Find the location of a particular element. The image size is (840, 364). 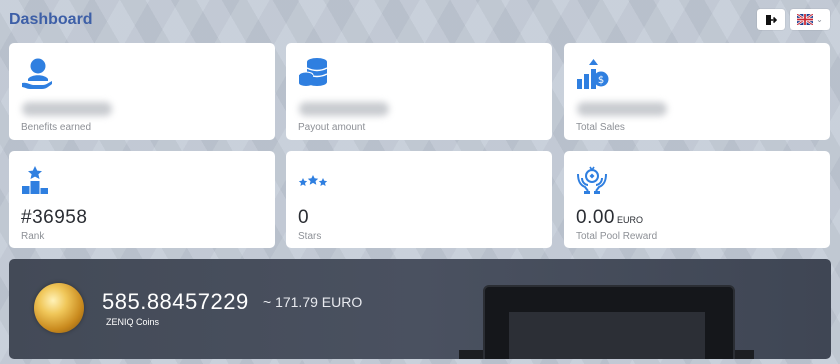

payout-amount-value-blurred is located at coordinates (344, 109).